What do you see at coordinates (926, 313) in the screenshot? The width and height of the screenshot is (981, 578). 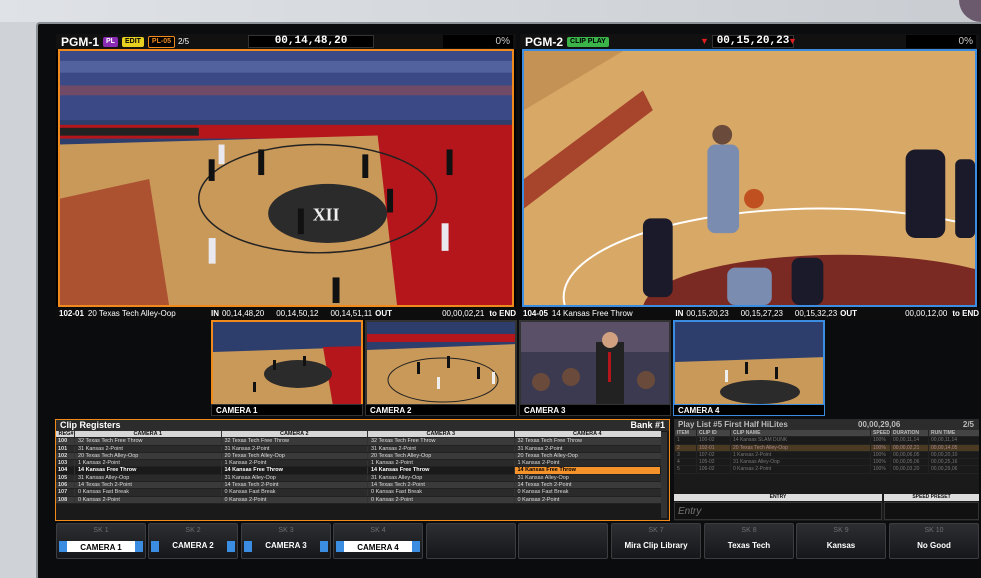 I see `pgm2-duration: 00,00,12,00` at bounding box center [926, 313].